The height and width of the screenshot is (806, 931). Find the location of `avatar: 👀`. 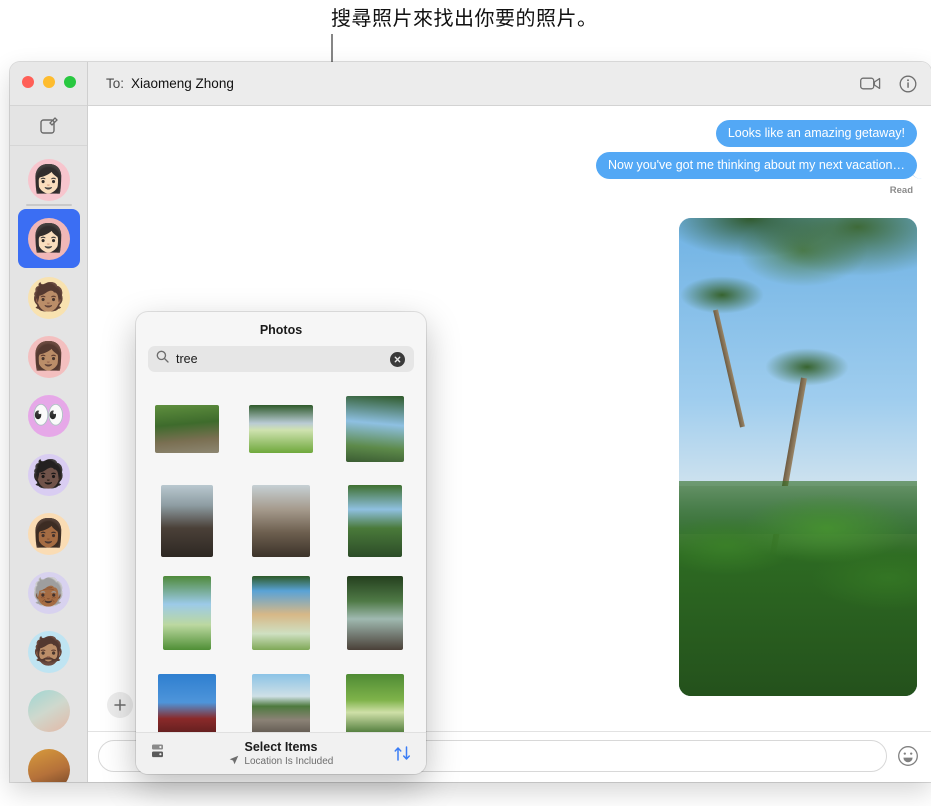

avatar: 👀 is located at coordinates (48, 415).